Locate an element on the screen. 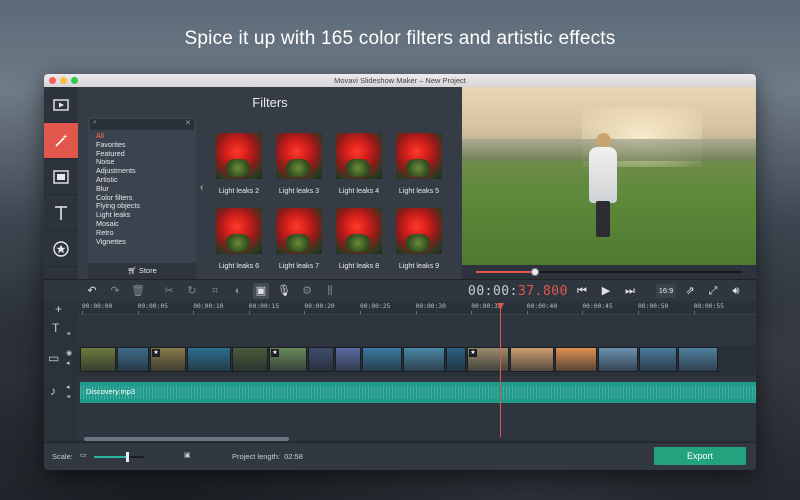  audio-clip: Discovery.mp3 is located at coordinates (418, 392).